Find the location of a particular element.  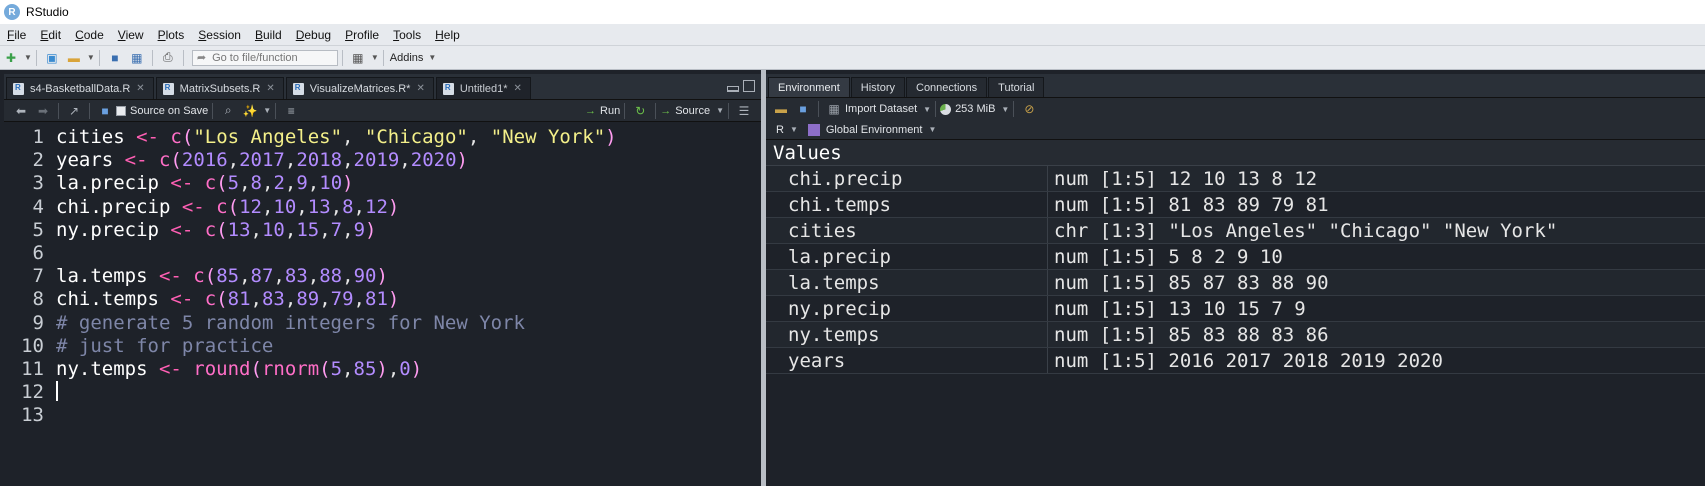

maximize-pane-icon is located at coordinates (749, 86).